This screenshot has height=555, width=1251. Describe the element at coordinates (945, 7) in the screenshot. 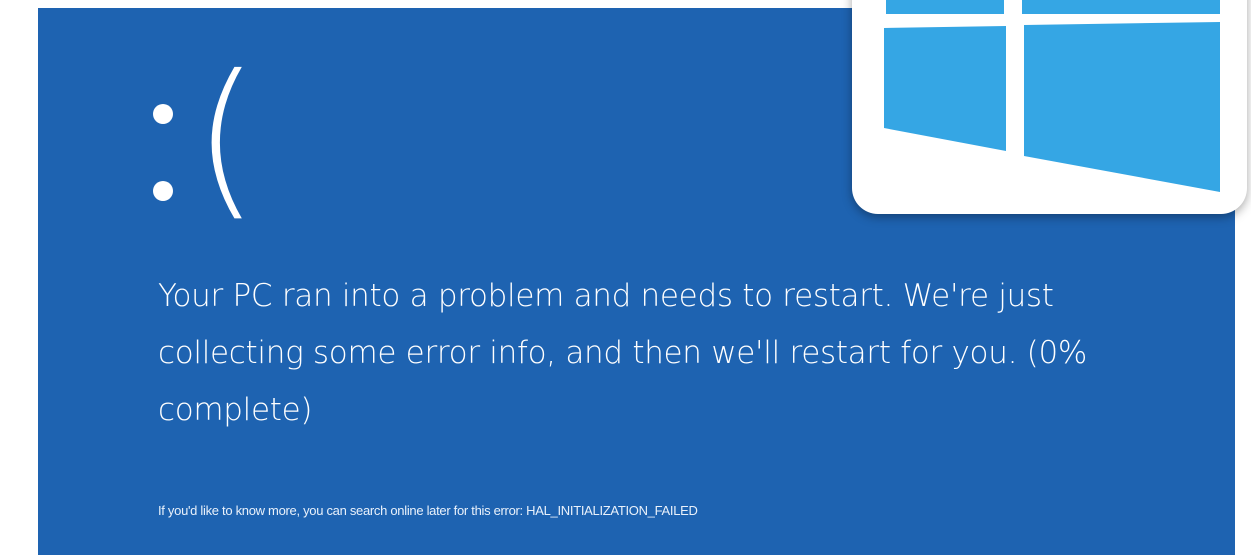

I see `logo-tile-top-left` at that location.